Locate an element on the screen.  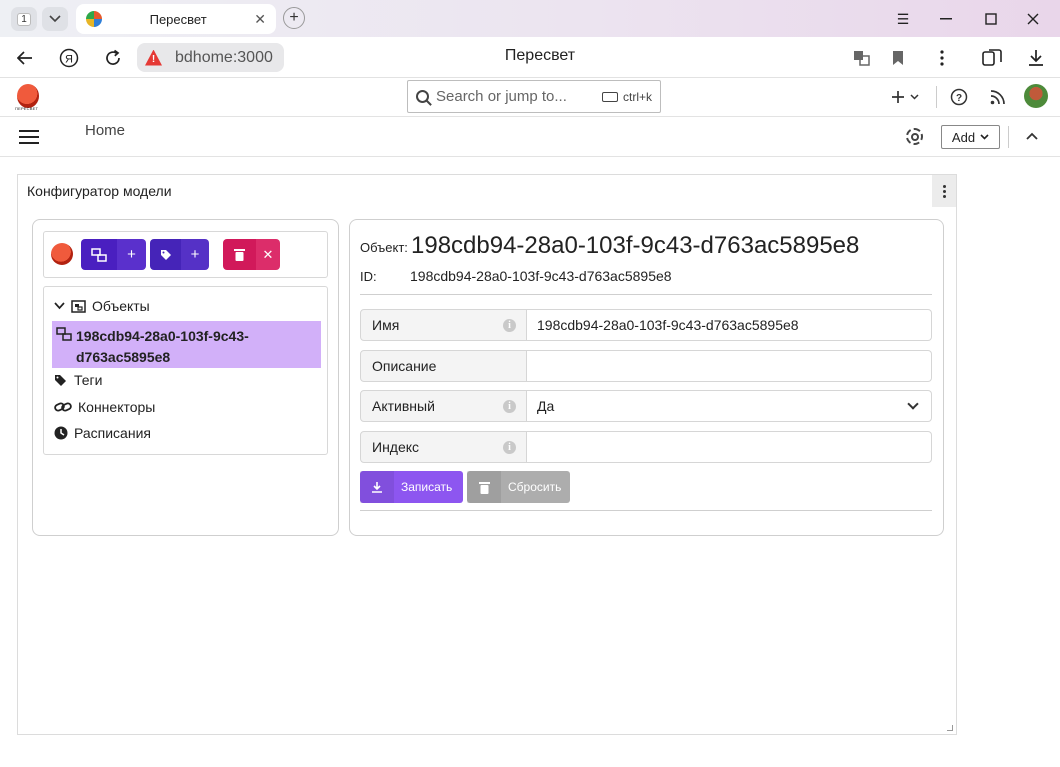
index-field-label: Индекс i is located at coordinates (443, 447).